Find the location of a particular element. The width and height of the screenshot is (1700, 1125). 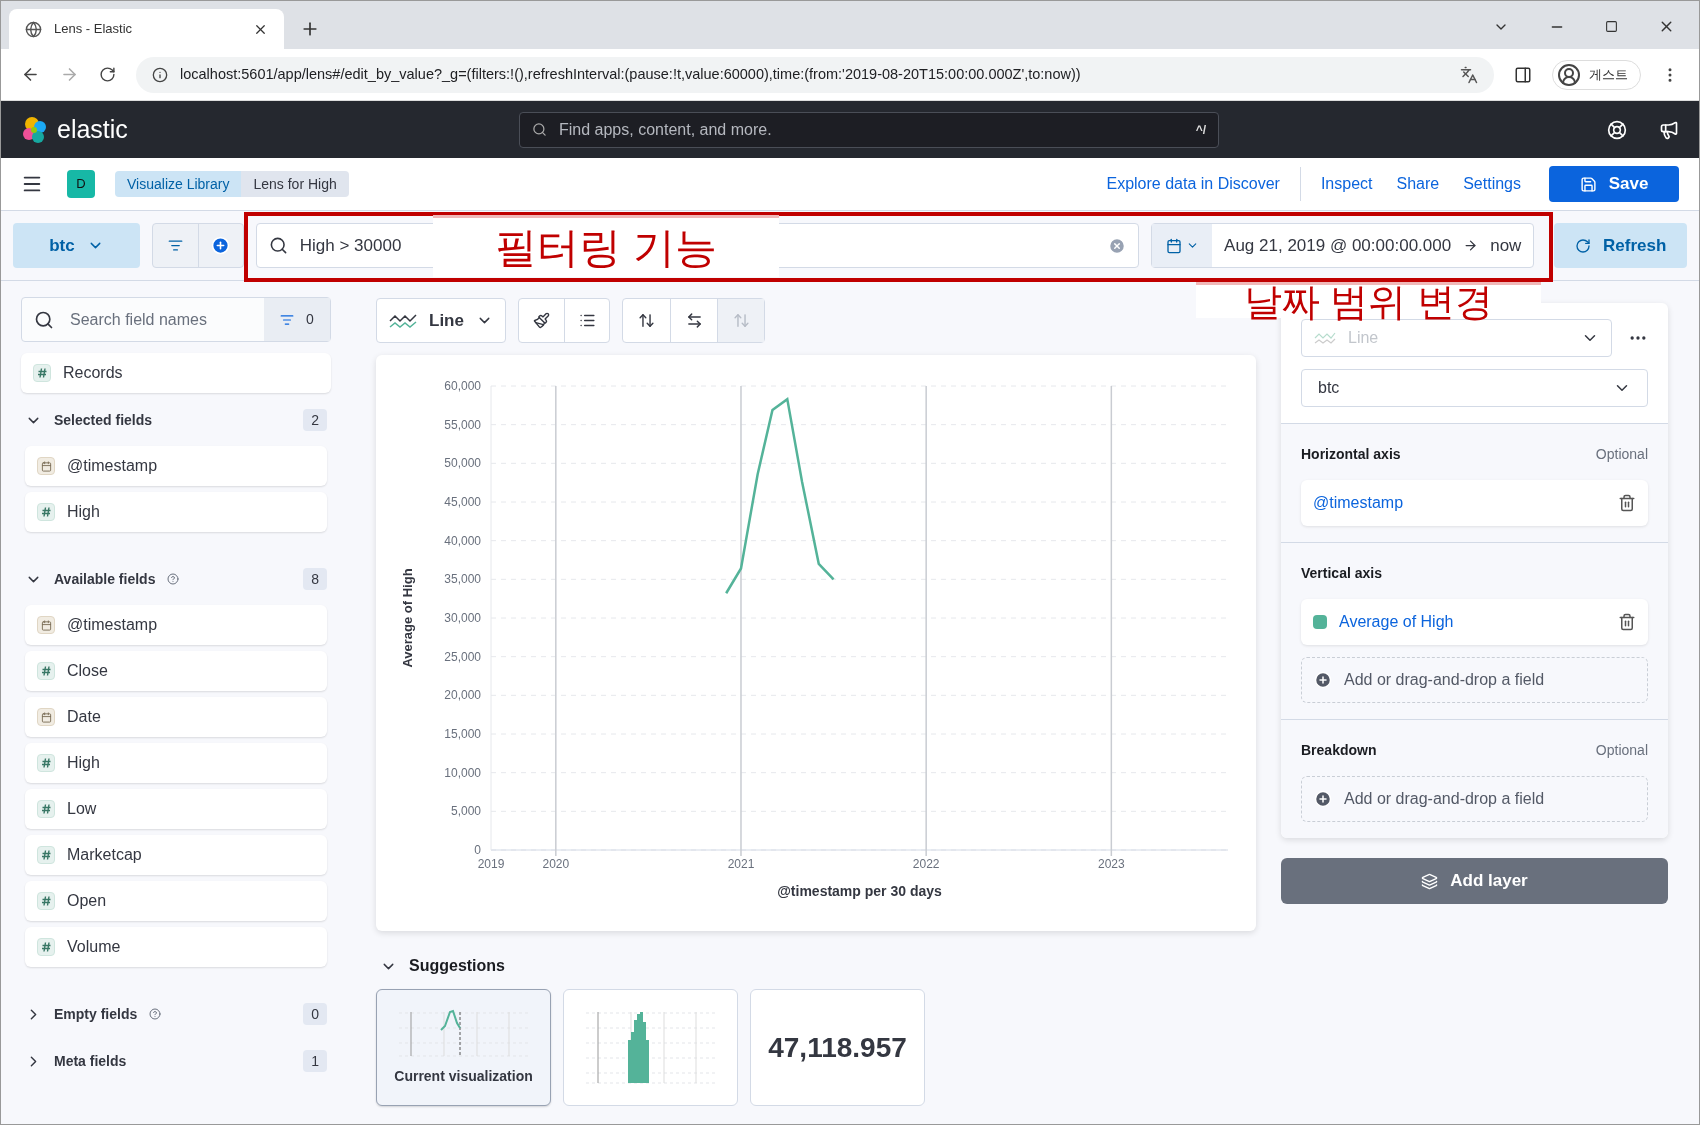

x-tick-label: 2023 is located at coordinates (1111, 864).